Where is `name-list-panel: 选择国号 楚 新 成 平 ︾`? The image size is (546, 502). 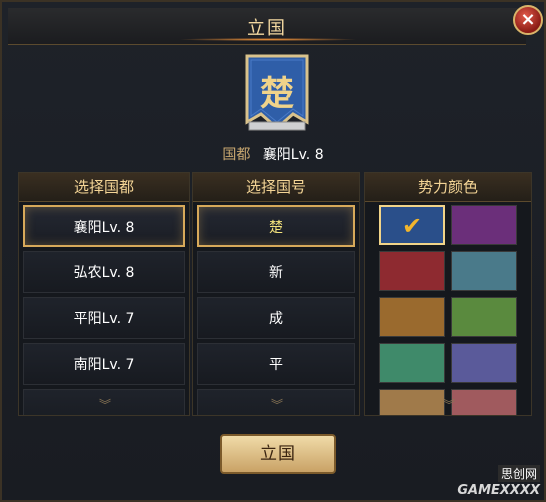
name-list-panel: 选择国号 楚 新 成 平 ︾ is located at coordinates (276, 294).